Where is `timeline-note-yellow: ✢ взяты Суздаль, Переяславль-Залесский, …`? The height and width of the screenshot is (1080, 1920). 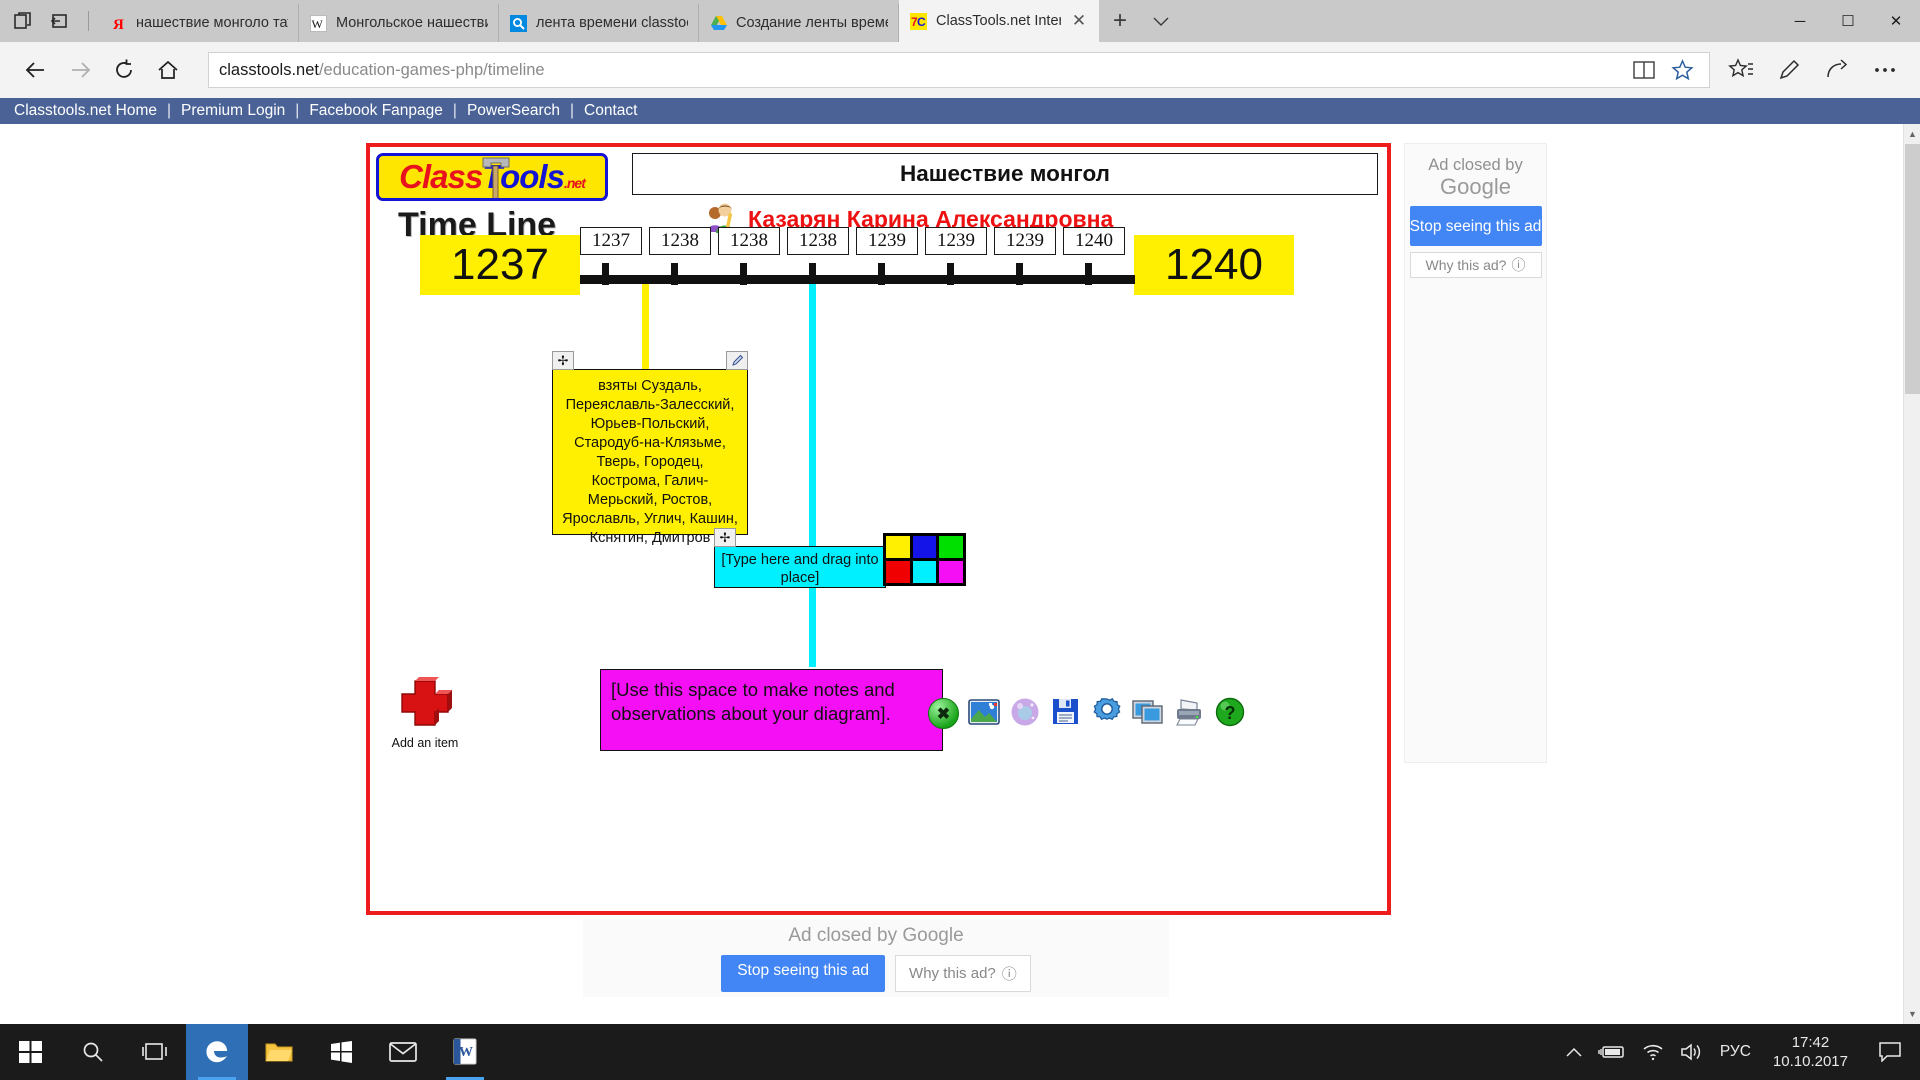
timeline-note-yellow: ✢ взяты Суздаль, Переяславль-Залесский, … is located at coordinates (650, 448).